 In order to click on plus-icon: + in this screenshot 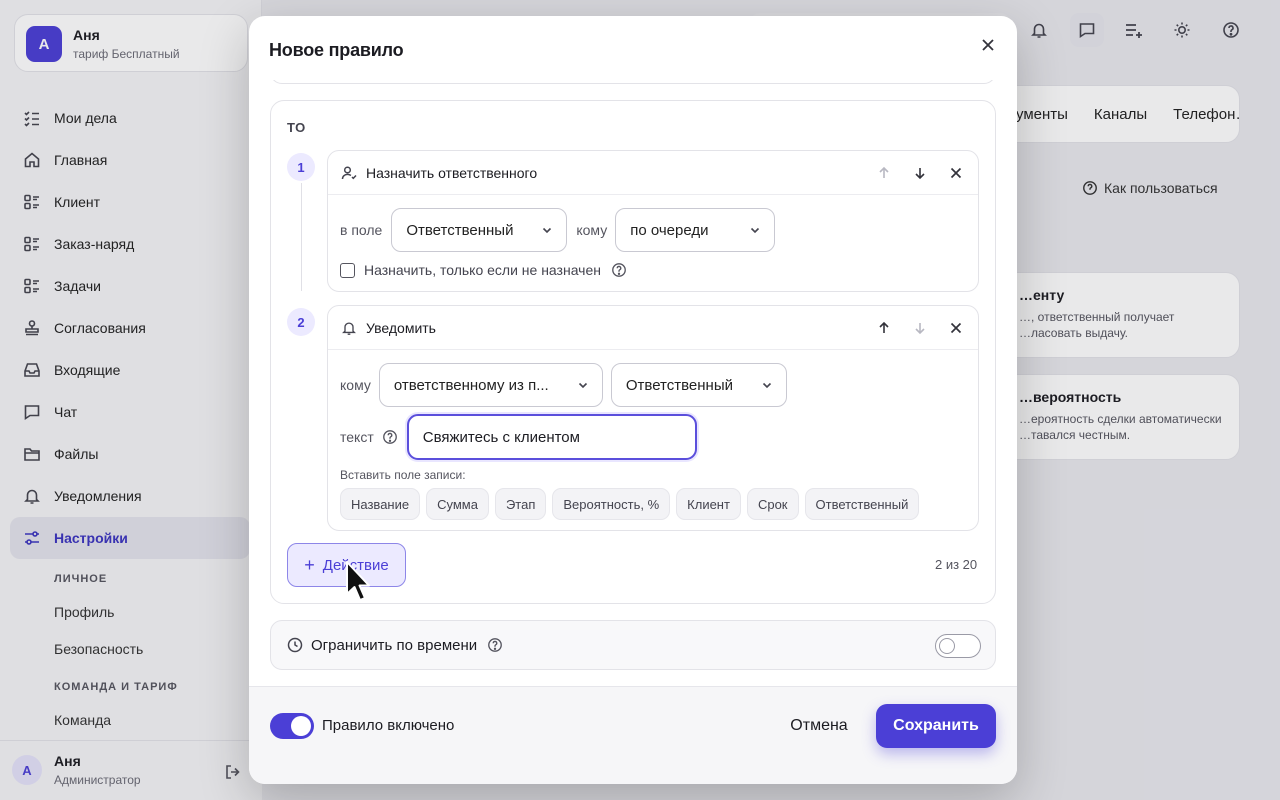, I will do `click(309, 565)`.